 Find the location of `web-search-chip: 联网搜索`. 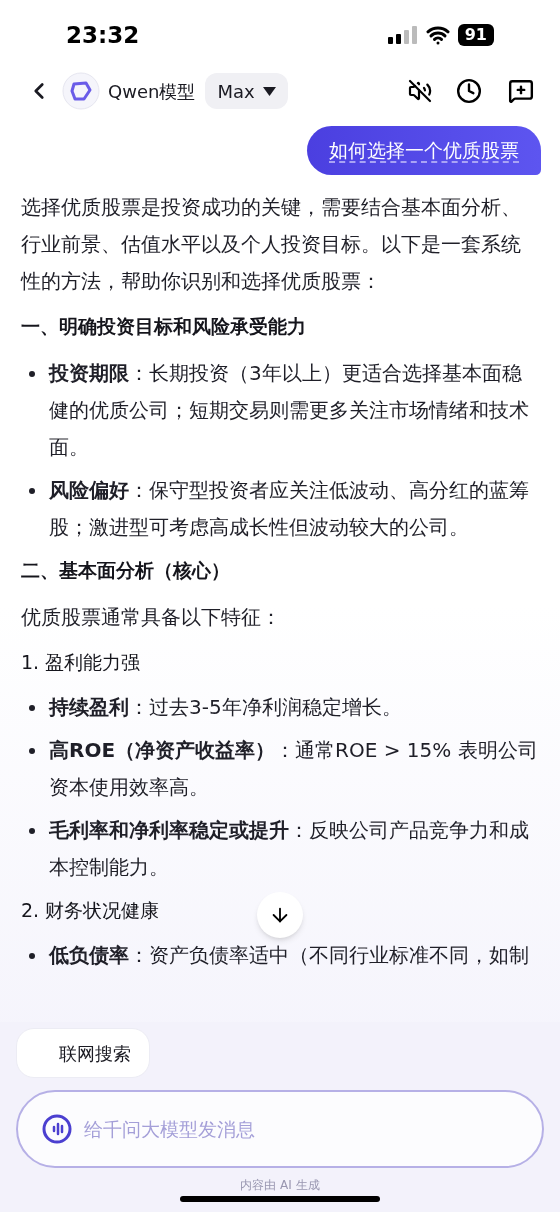

web-search-chip: 联网搜索 is located at coordinates (83, 1053).